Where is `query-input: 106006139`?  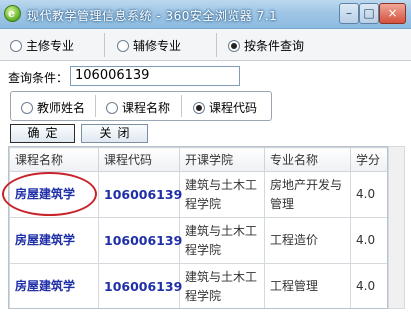 query-input: 106006139 is located at coordinates (155, 76).